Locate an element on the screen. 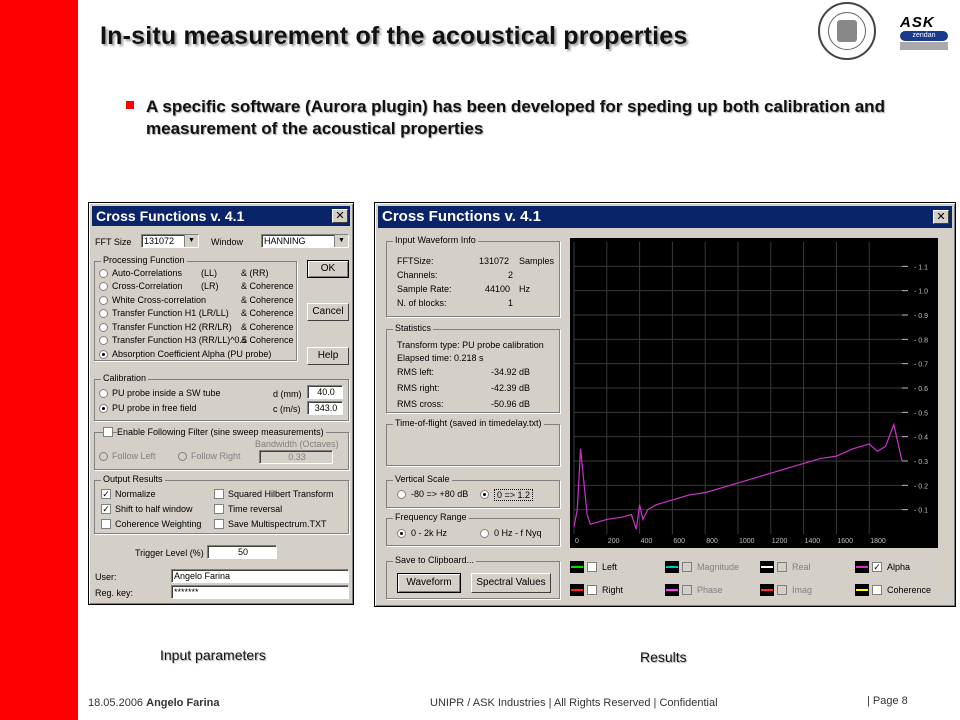  university-seal-logo is located at coordinates (847, 31).